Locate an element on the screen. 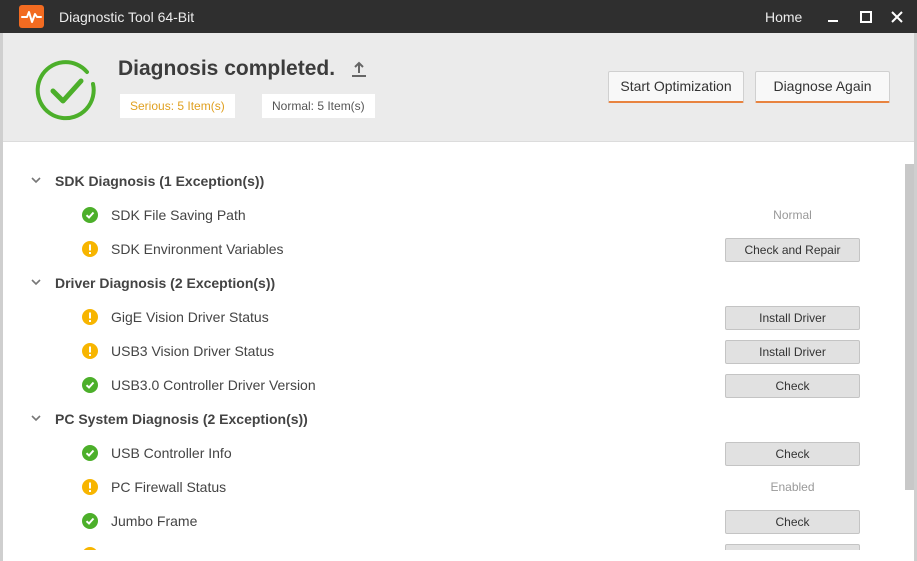 This screenshot has width=917, height=561. item-status-text: Normal is located at coordinates (792, 215).